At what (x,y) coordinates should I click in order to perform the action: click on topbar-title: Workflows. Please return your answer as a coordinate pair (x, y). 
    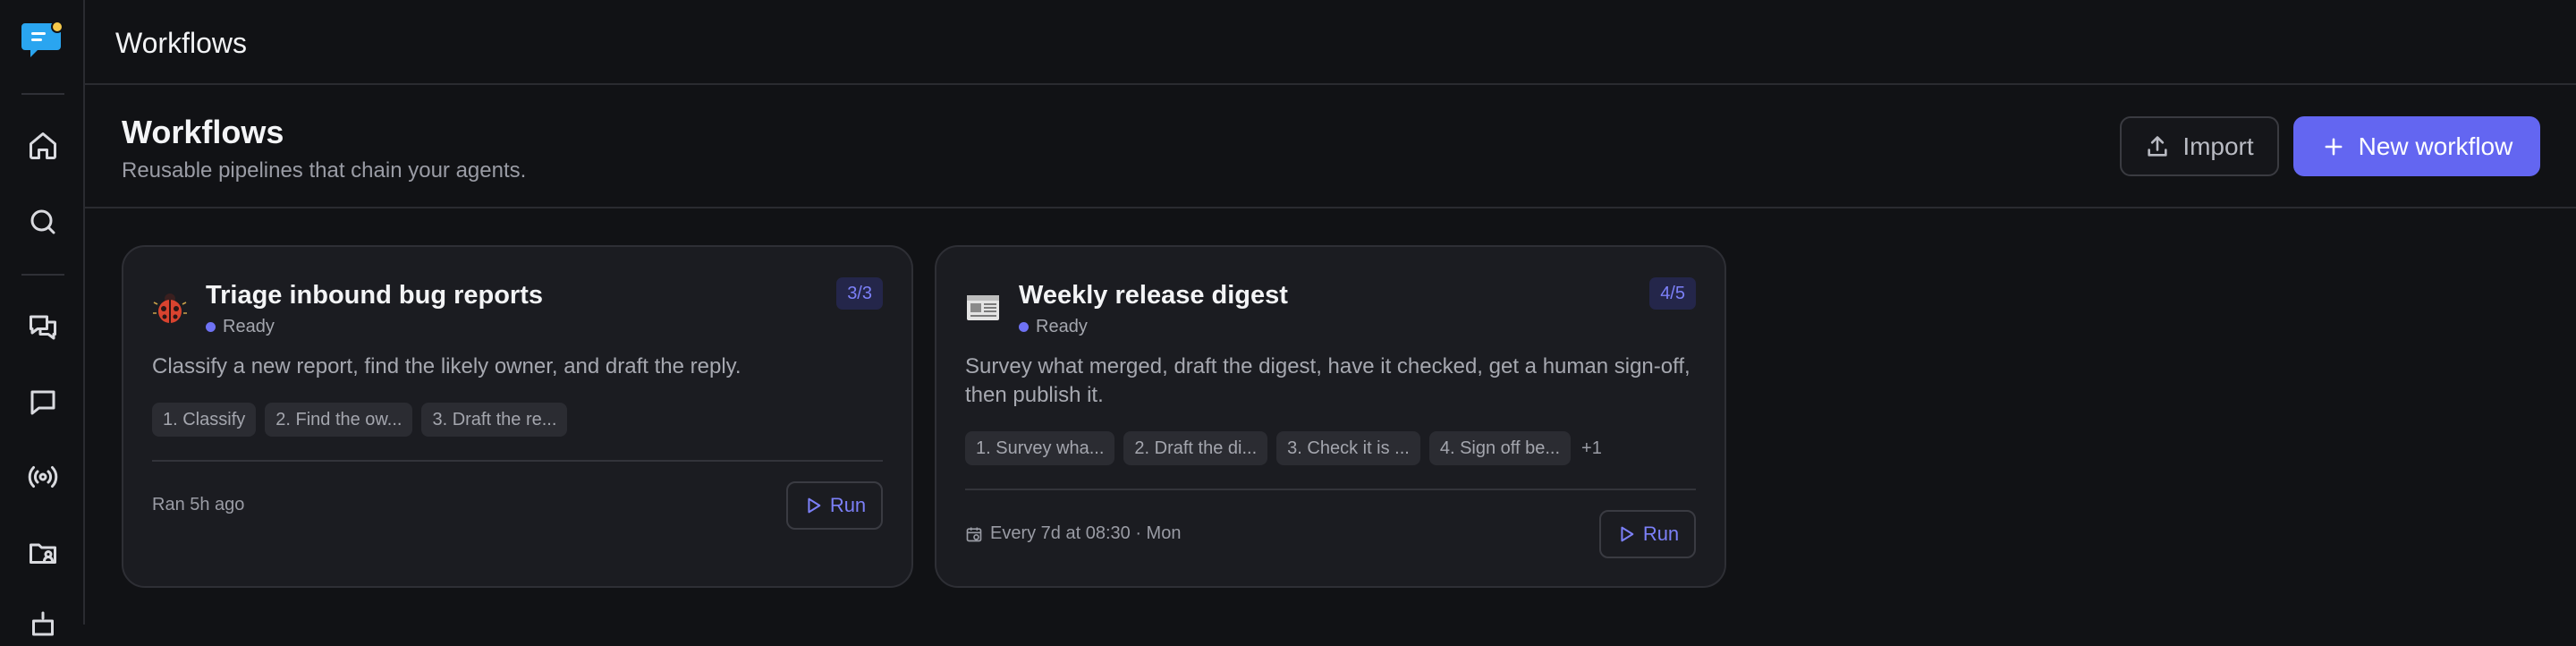
    Looking at the image, I should click on (181, 43).